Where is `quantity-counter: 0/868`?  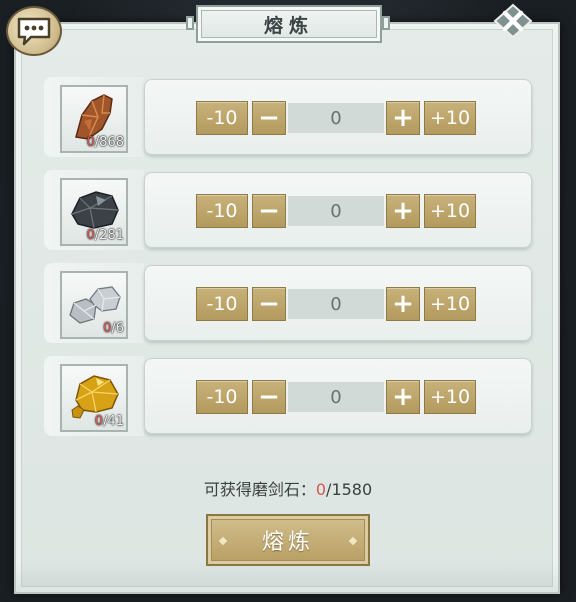 quantity-counter: 0/868 is located at coordinates (105, 142).